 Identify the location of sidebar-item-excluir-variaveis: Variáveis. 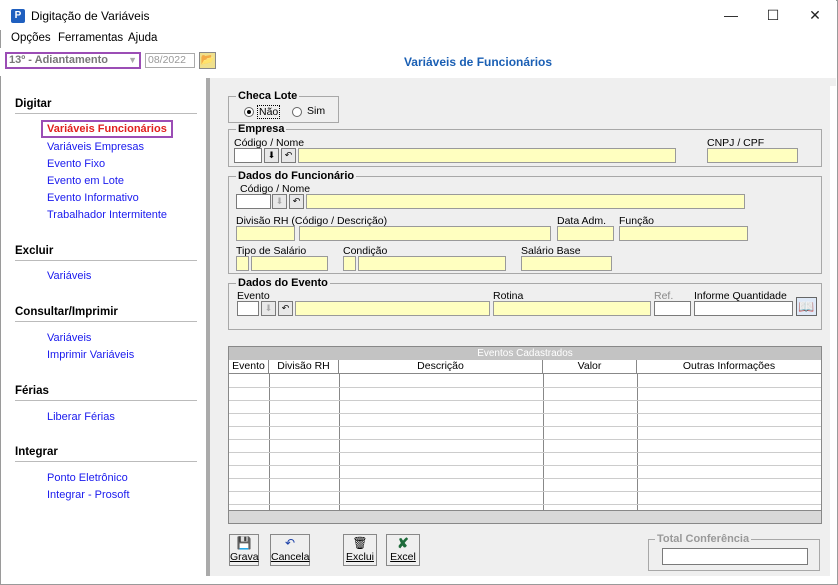
(69, 276).